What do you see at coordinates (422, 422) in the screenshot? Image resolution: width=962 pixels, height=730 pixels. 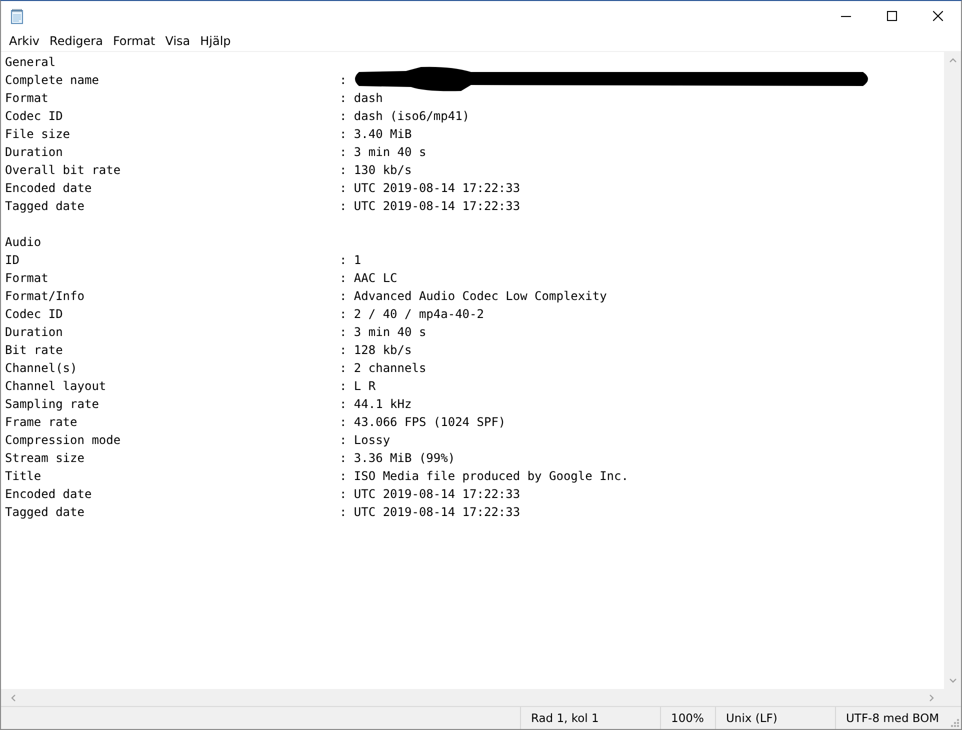 I see `field-value: : 43.066 FPS (1024 SPF)` at bounding box center [422, 422].